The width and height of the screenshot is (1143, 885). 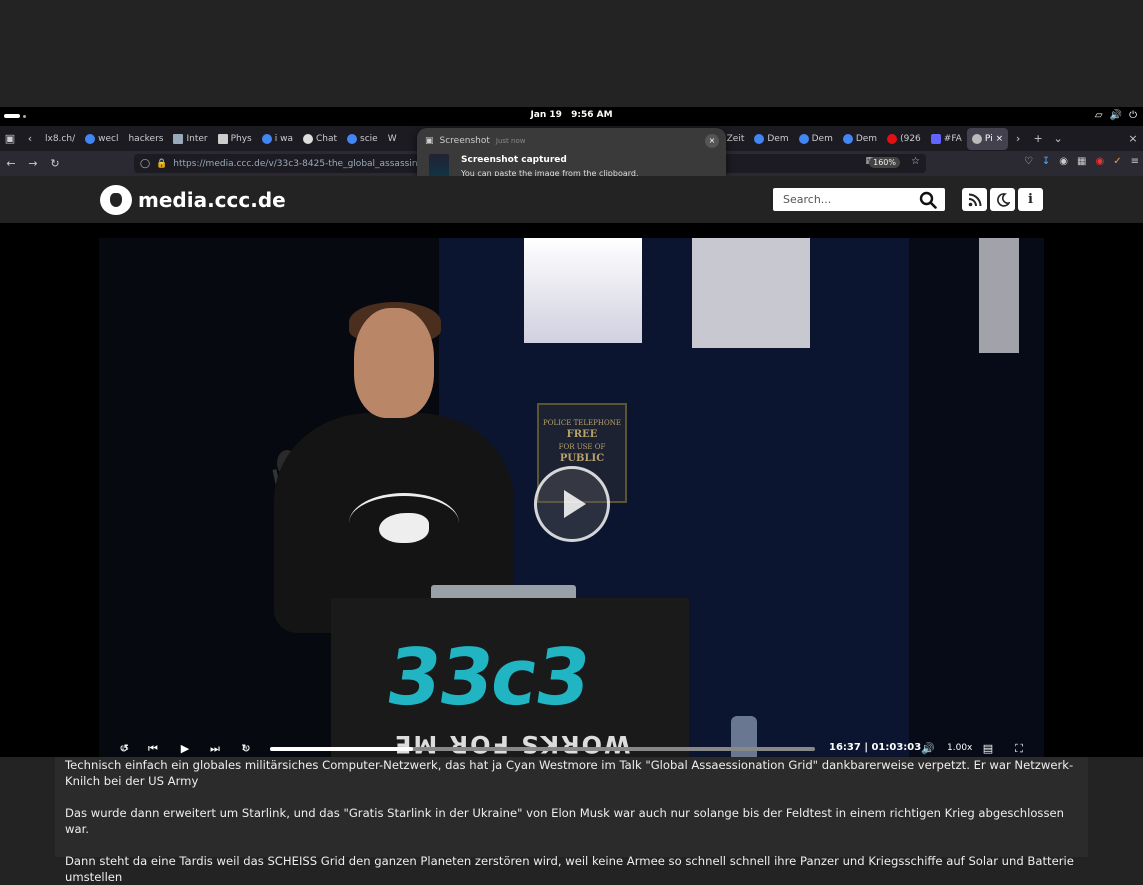 I want to click on tab: scie, so click(x=362, y=139).